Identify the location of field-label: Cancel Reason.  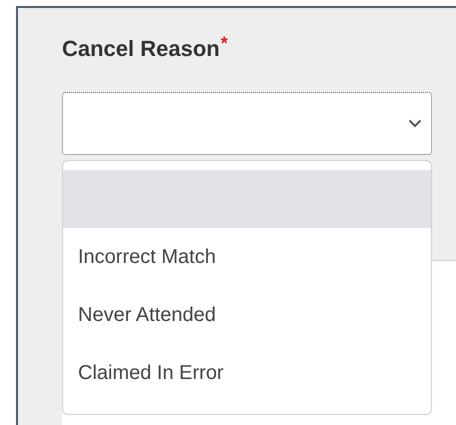
(141, 49).